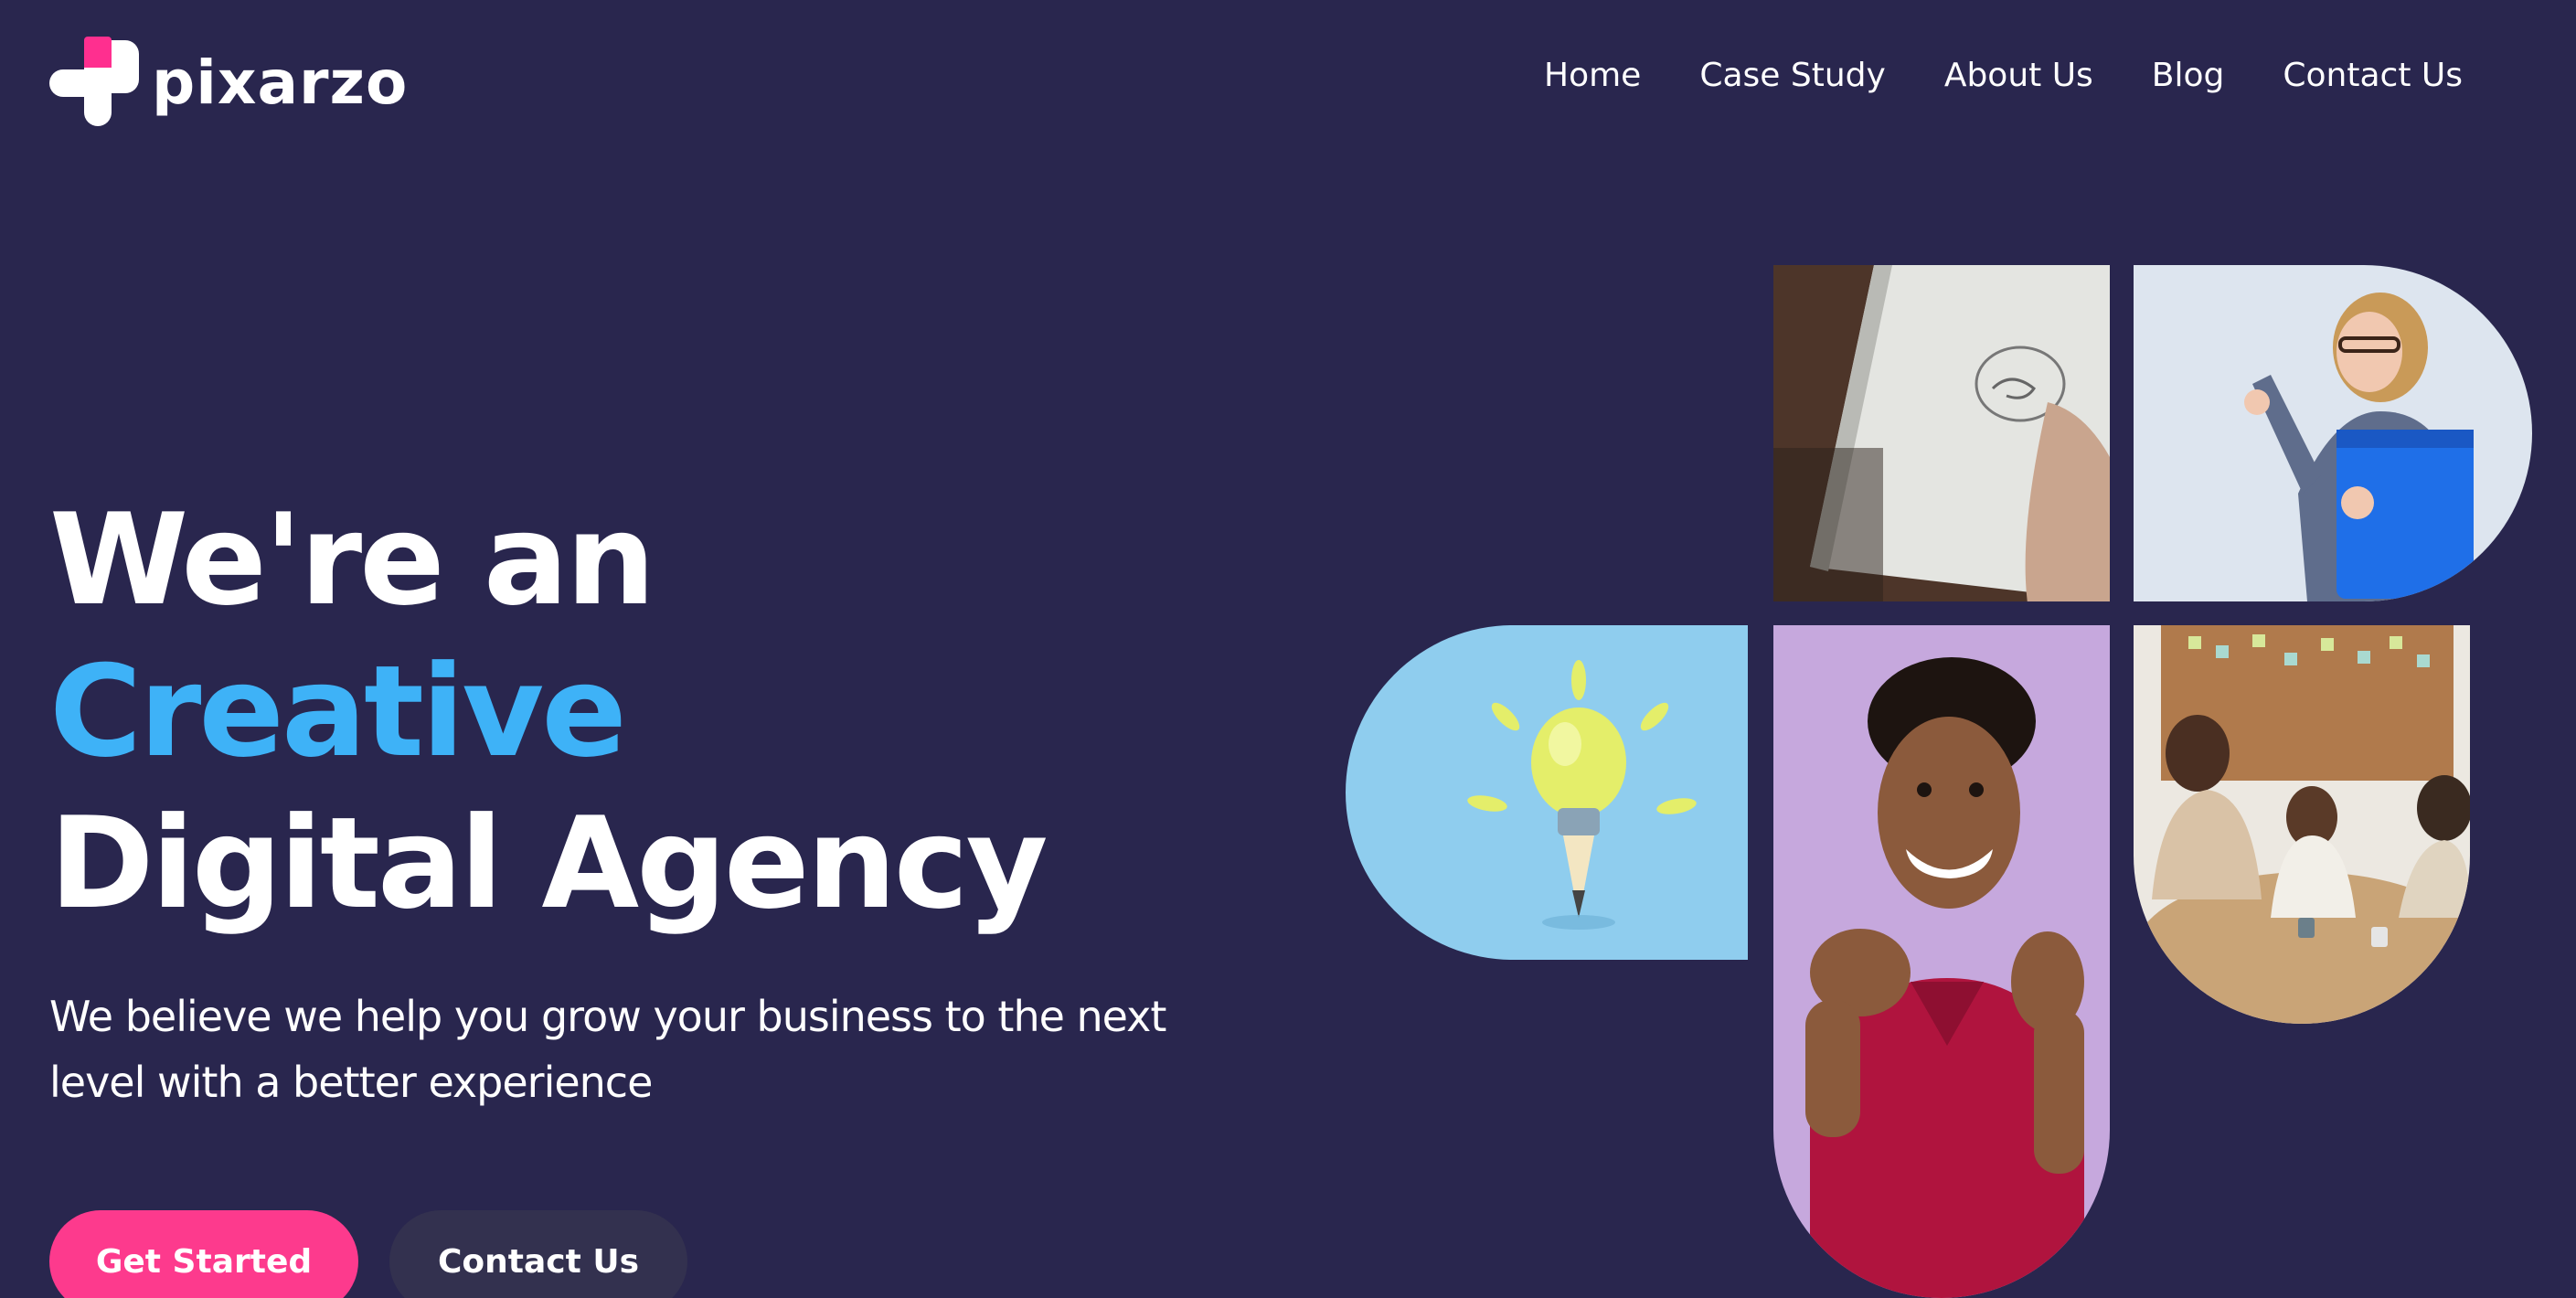  I want to click on woman-pointing-image, so click(2333, 433).